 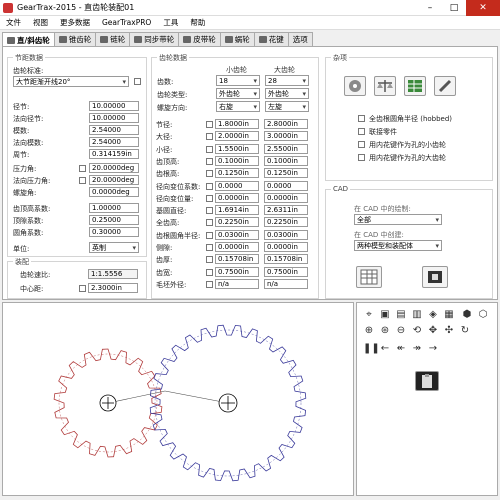 What do you see at coordinates (114, 232) in the screenshot?
I see `pitch-field-value: 0.30000` at bounding box center [114, 232].